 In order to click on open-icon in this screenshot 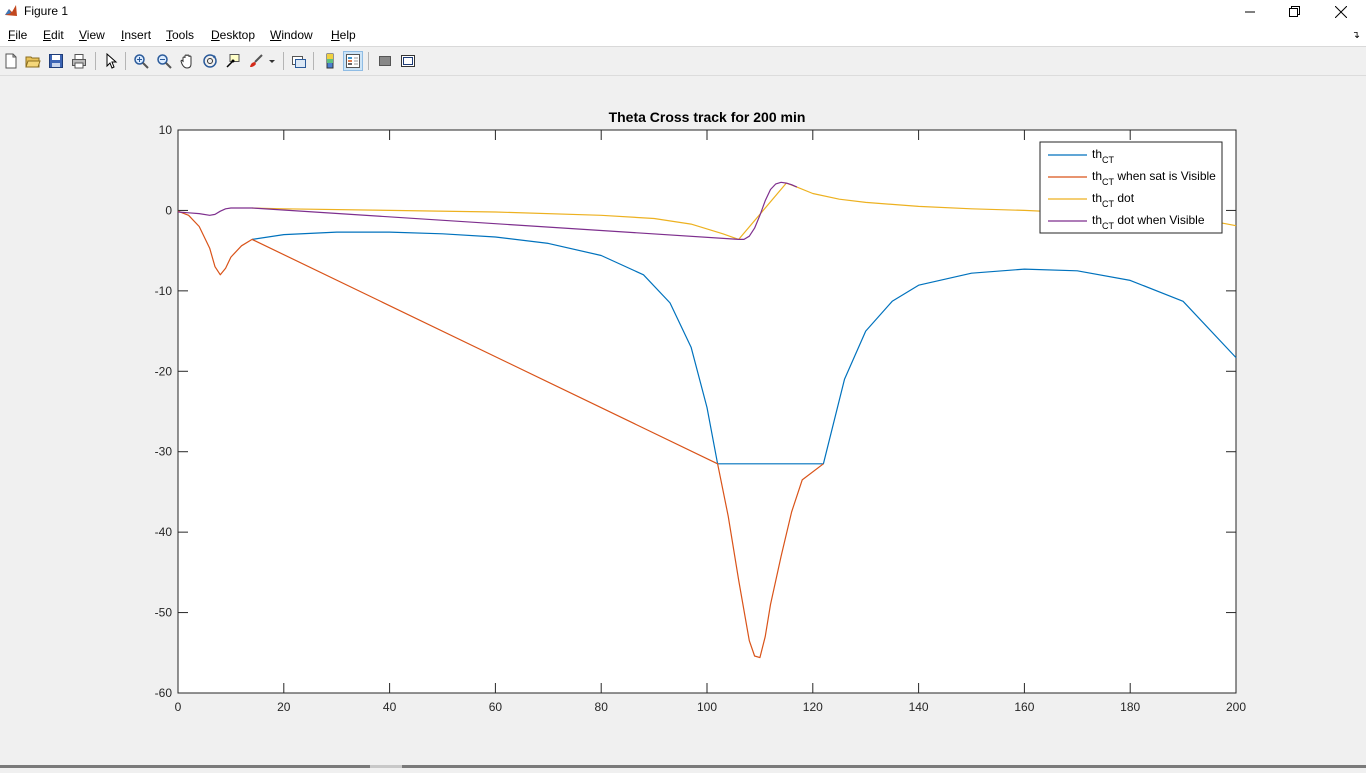, I will do `click(33, 62)`.